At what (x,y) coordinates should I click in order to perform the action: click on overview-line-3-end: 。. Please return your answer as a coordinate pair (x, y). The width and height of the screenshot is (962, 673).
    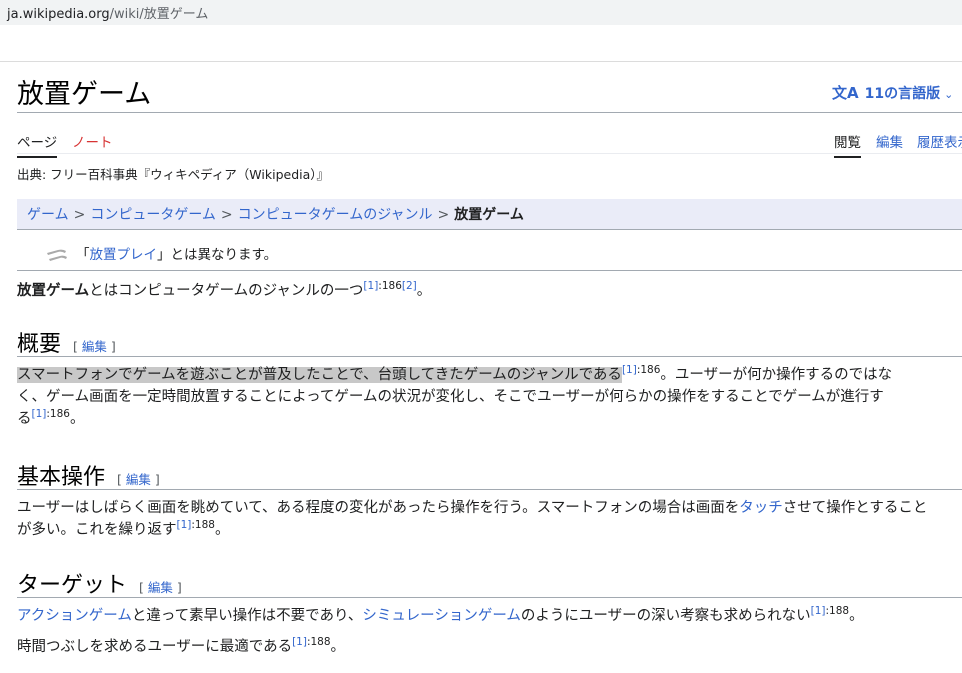
    Looking at the image, I should click on (77, 419).